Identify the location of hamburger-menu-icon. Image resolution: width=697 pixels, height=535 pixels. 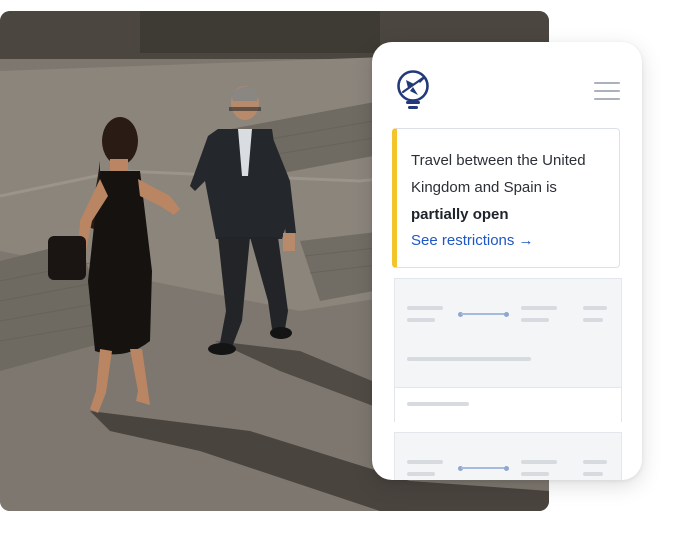
(607, 92).